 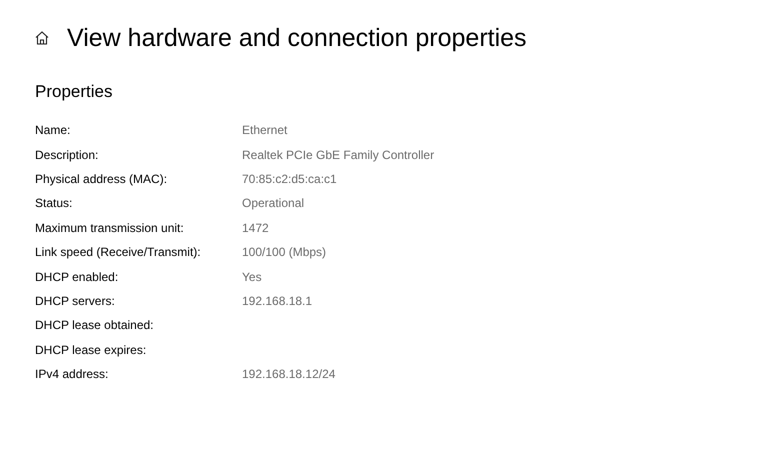 I want to click on property-value: Yes, so click(x=252, y=277).